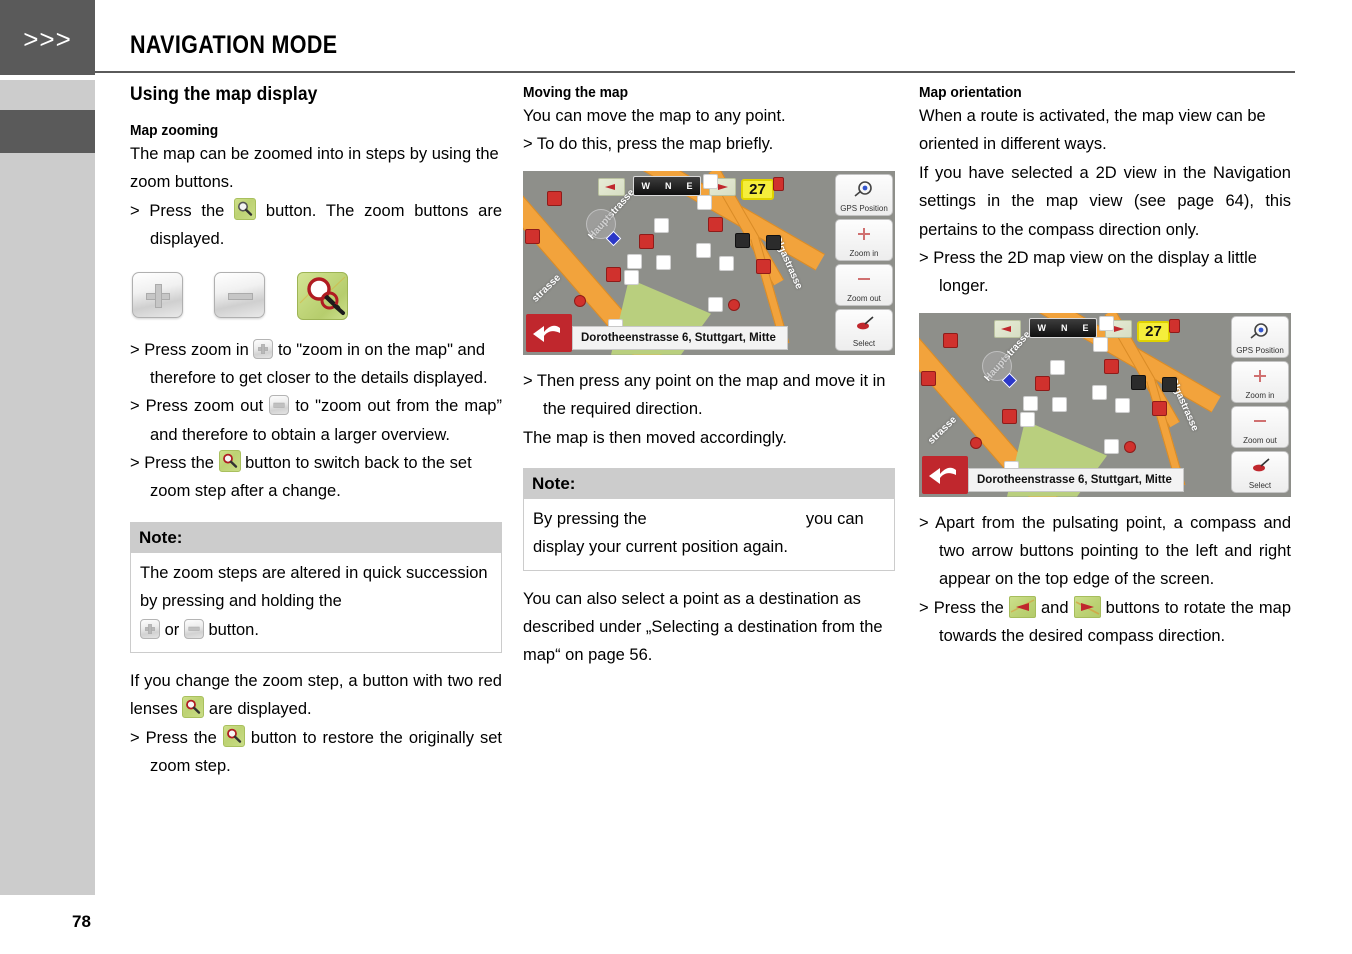  I want to click on restore-zoom-button-large, so click(322, 295).